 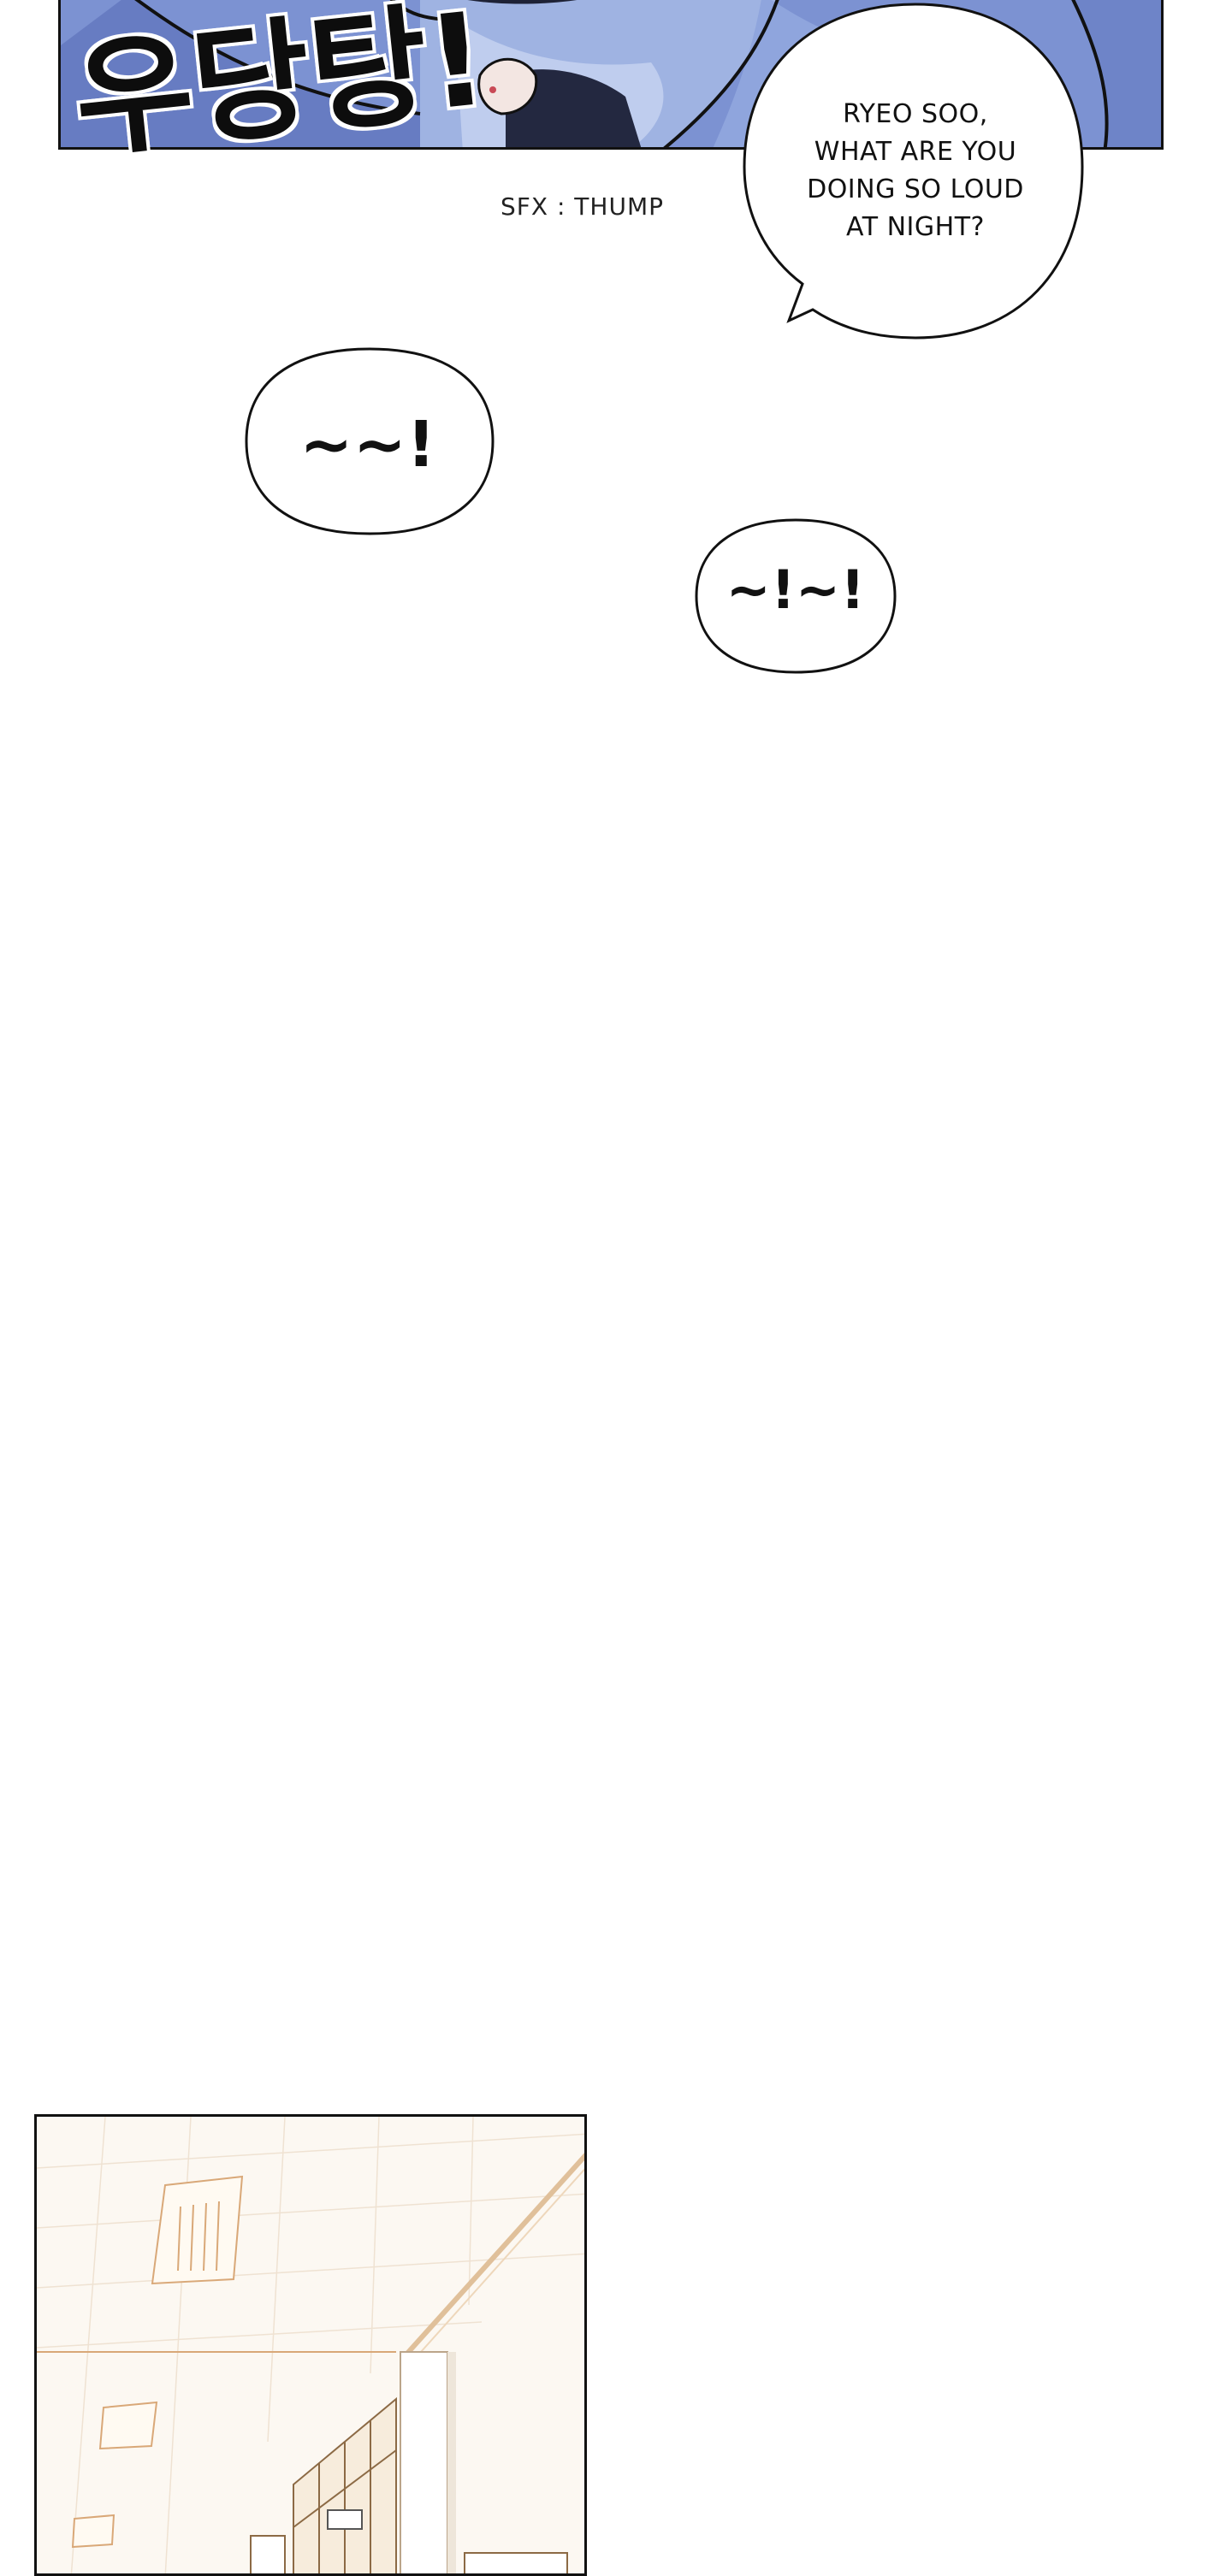 I want to click on sfx-translation-label: SFX : THUMP, so click(x=582, y=206).